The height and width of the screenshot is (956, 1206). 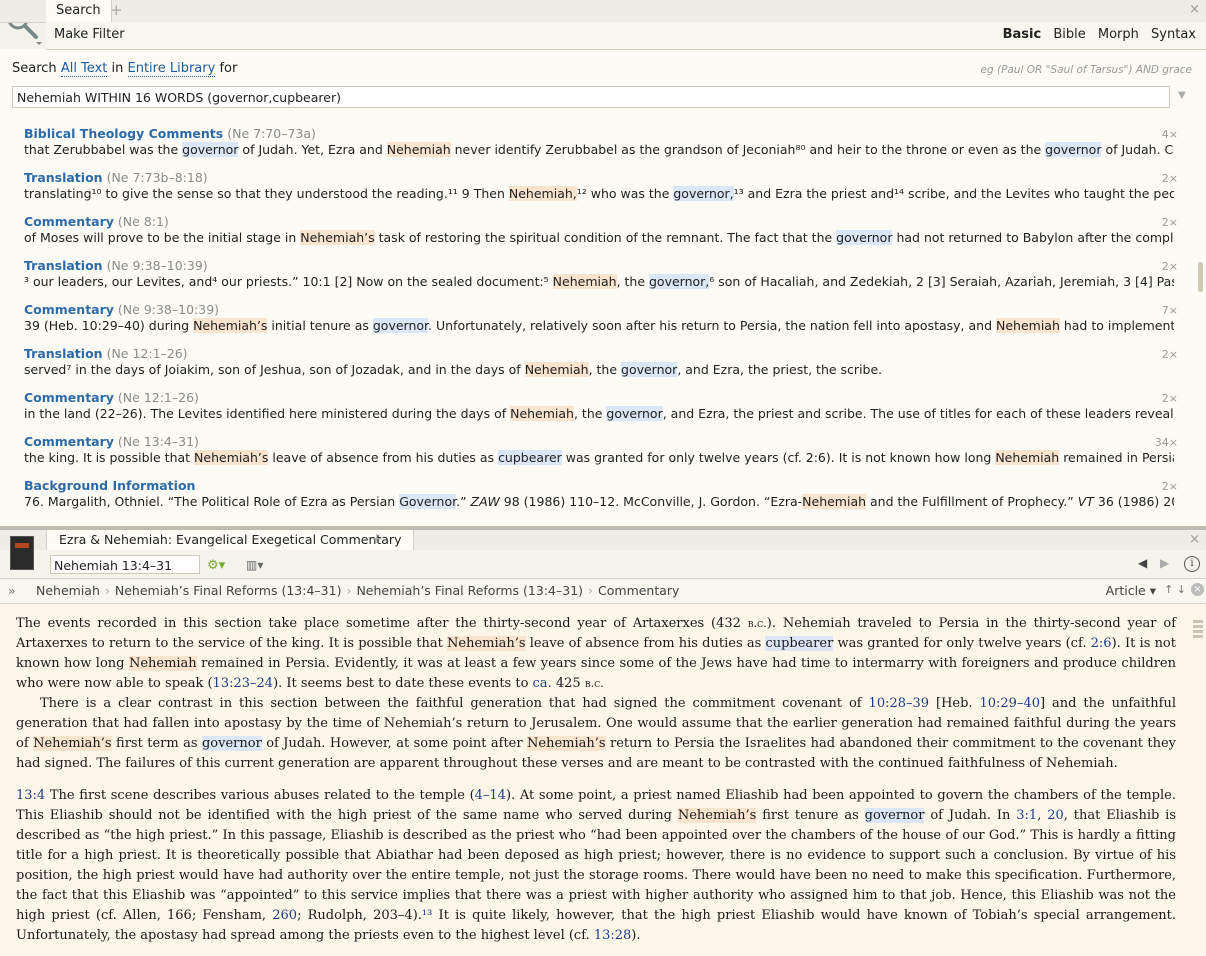 I want to click on panel-menu-icon: ▥▾, so click(x=254, y=565).